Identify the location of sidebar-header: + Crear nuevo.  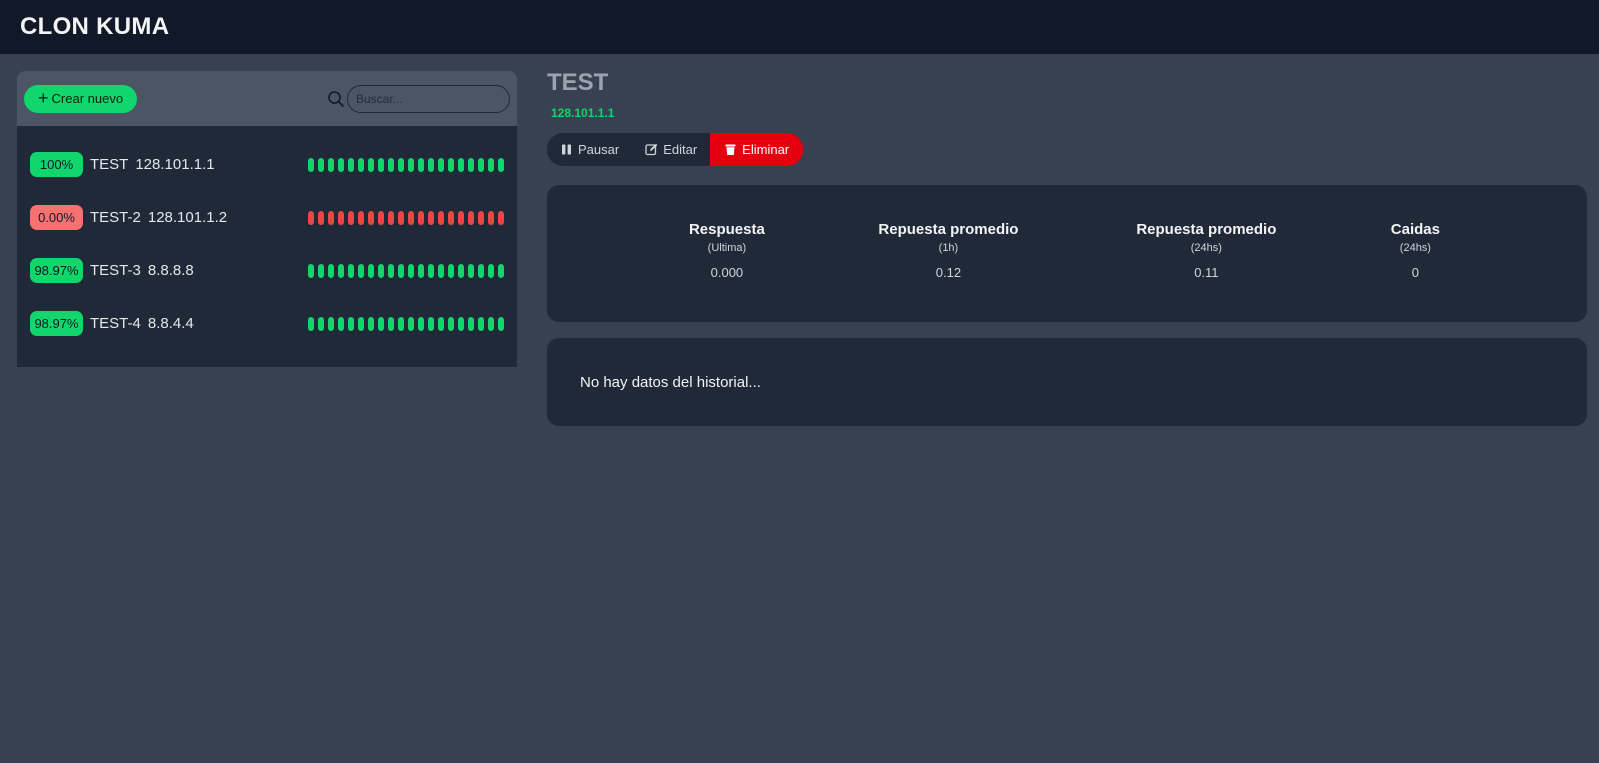
(267, 98).